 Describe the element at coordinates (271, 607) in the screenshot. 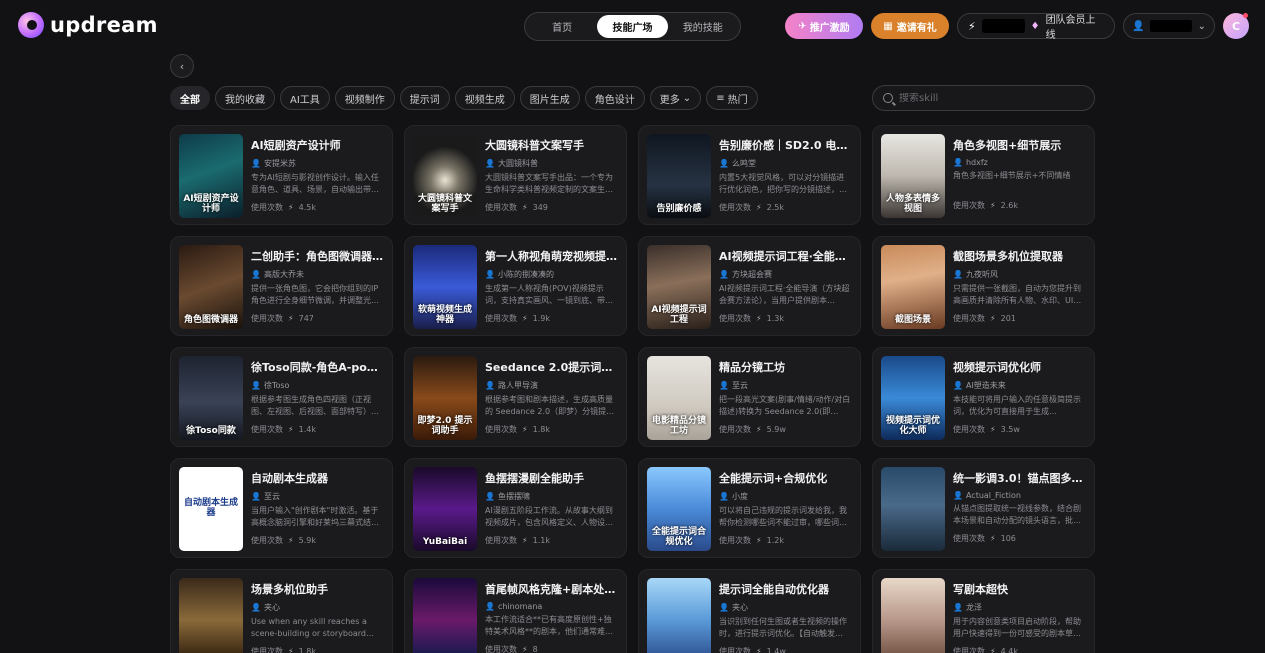

I see `author-name: 夹心` at that location.